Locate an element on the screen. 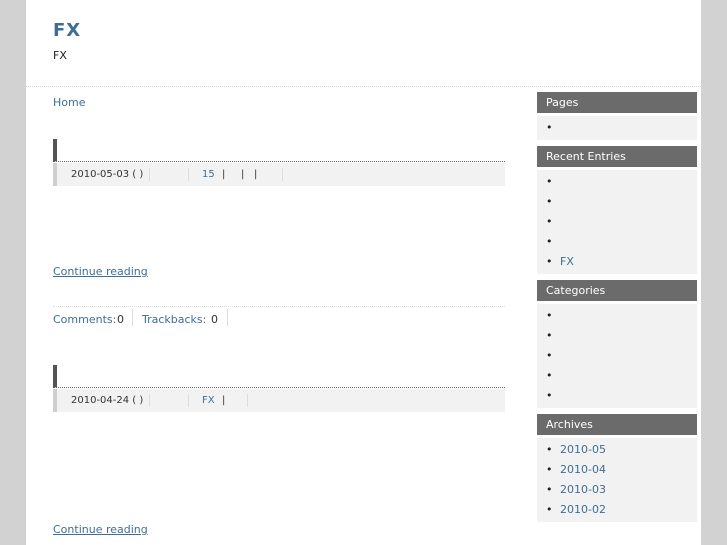 The height and width of the screenshot is (545, 727). list-item: • 2010-02 is located at coordinates (621, 510).